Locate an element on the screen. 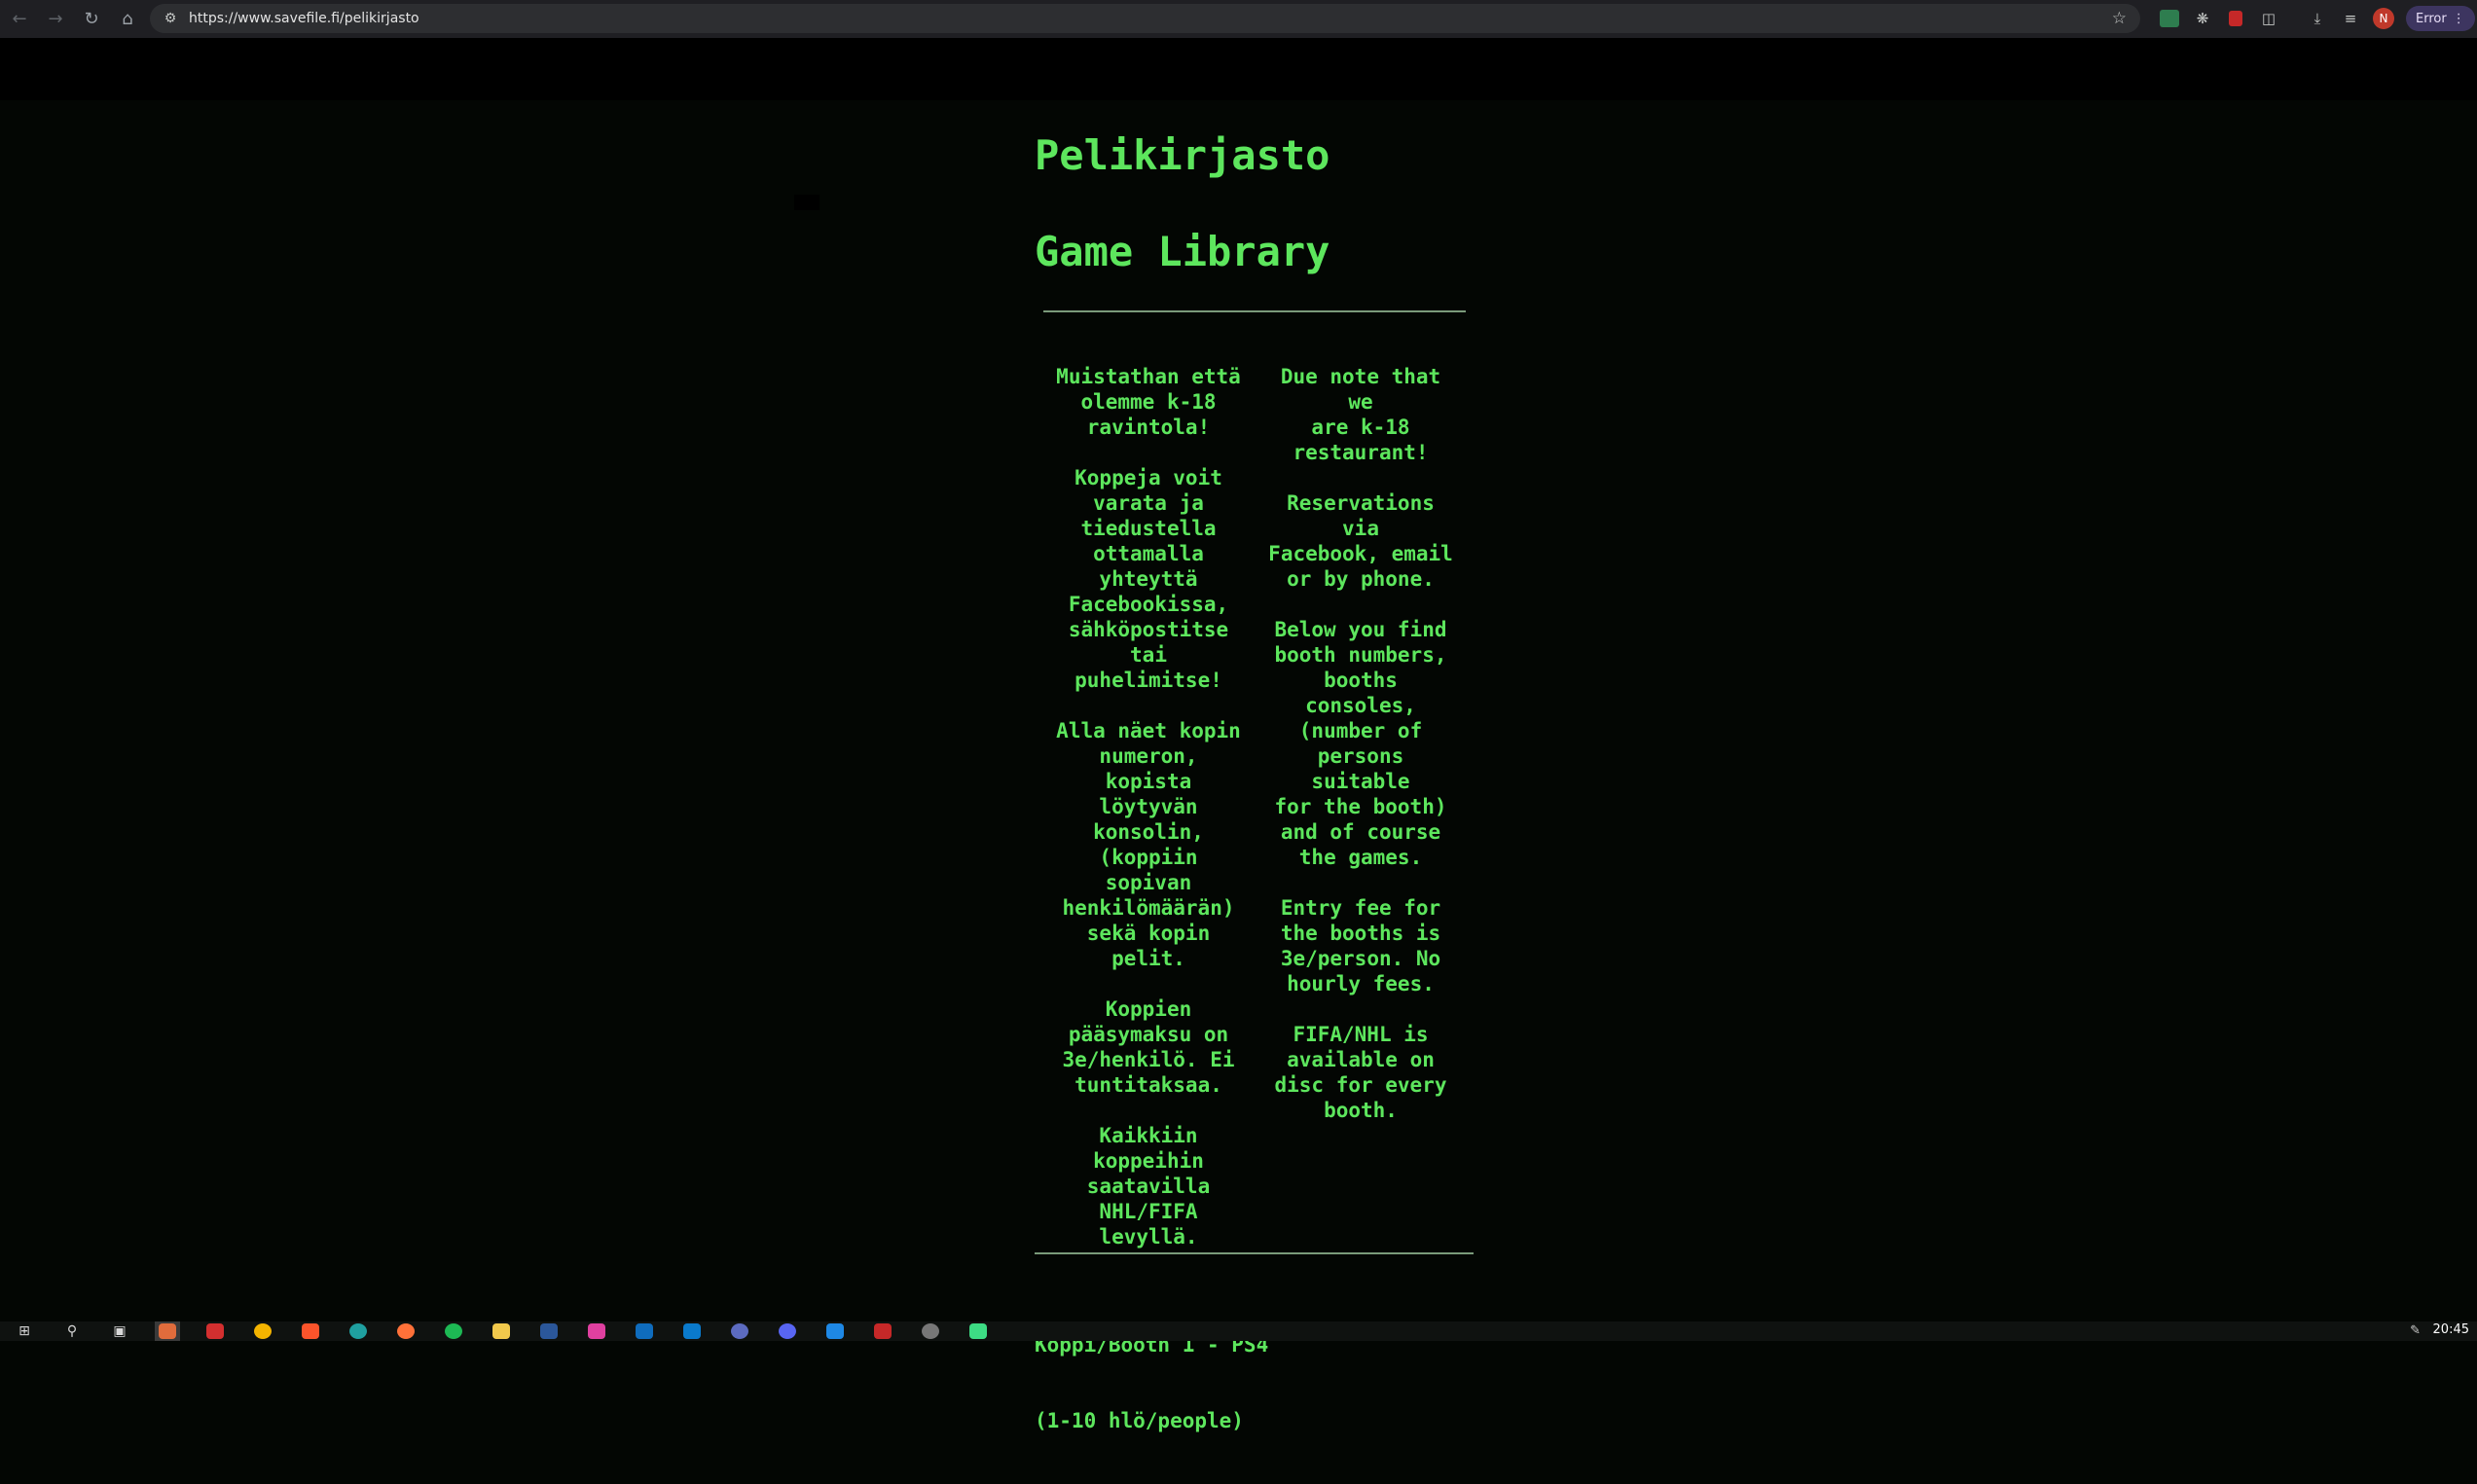 The image size is (2477, 1484). url-text: https://www.savefile.fi/pelikirjasto is located at coordinates (304, 19).